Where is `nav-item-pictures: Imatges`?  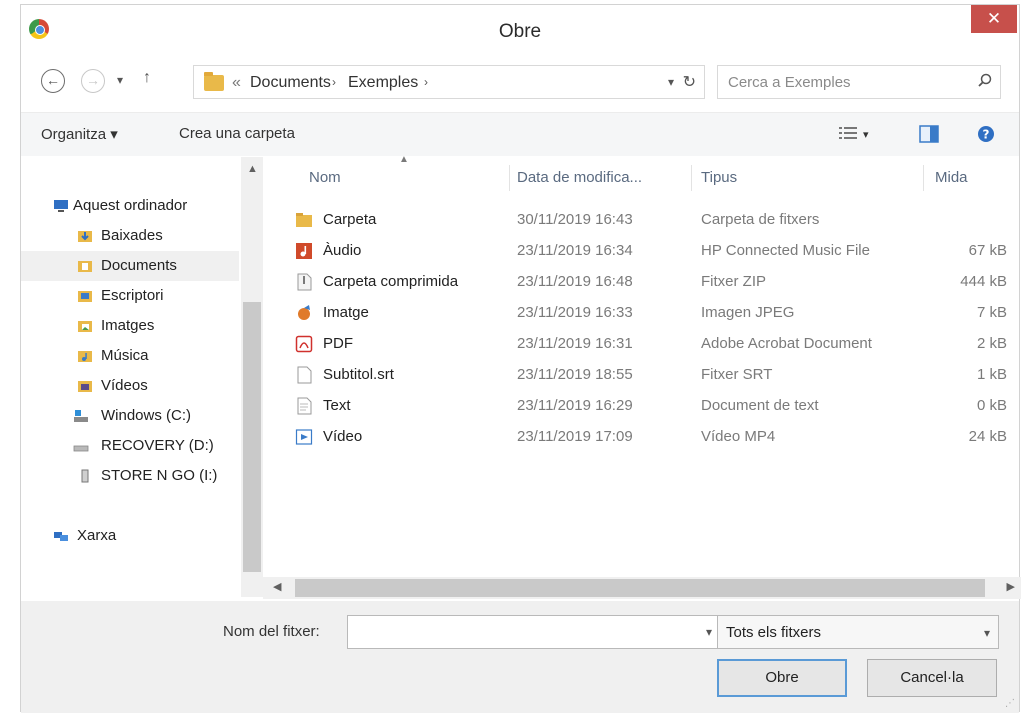 nav-item-pictures: Imatges is located at coordinates (130, 326).